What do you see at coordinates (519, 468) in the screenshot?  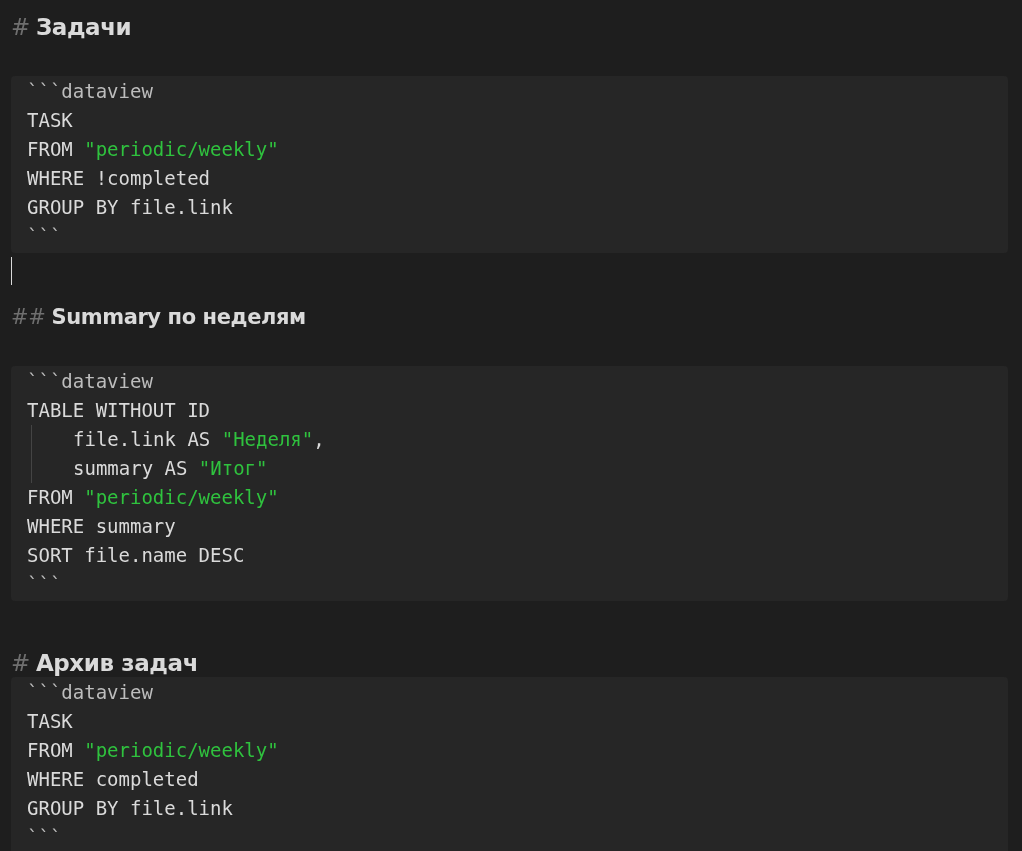 I see `code-line: summary AS "Итог"` at bounding box center [519, 468].